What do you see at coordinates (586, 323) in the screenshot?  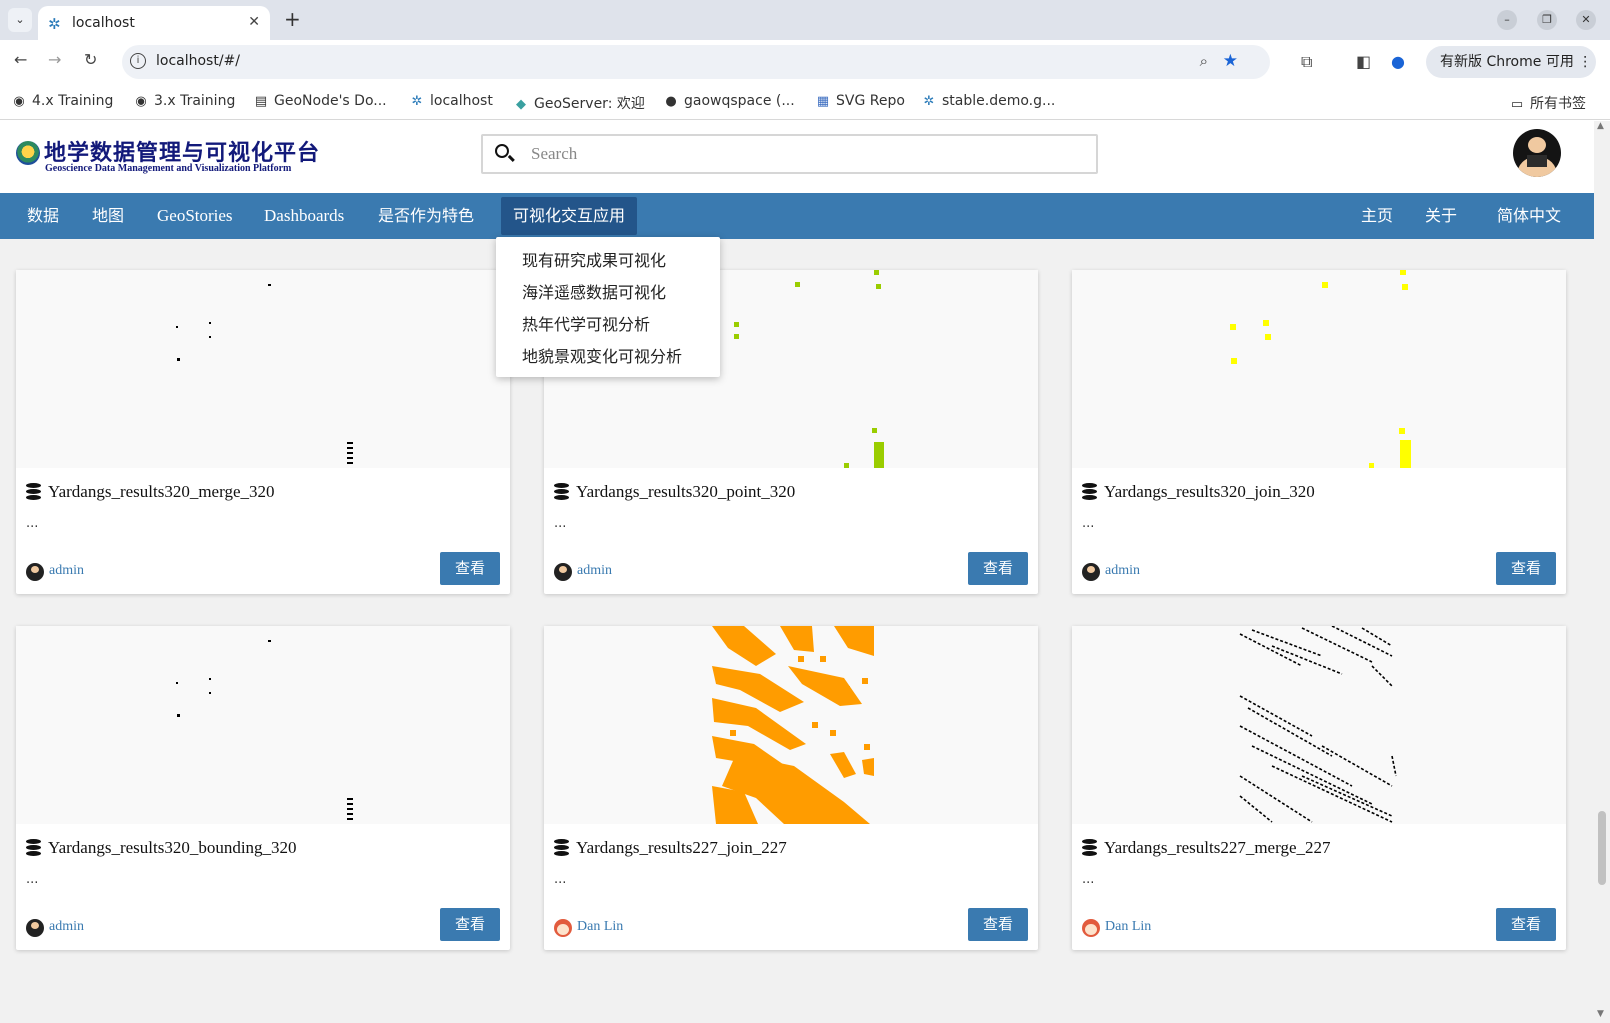 I see `dropdown-item: 热年代学可视分析` at bounding box center [586, 323].